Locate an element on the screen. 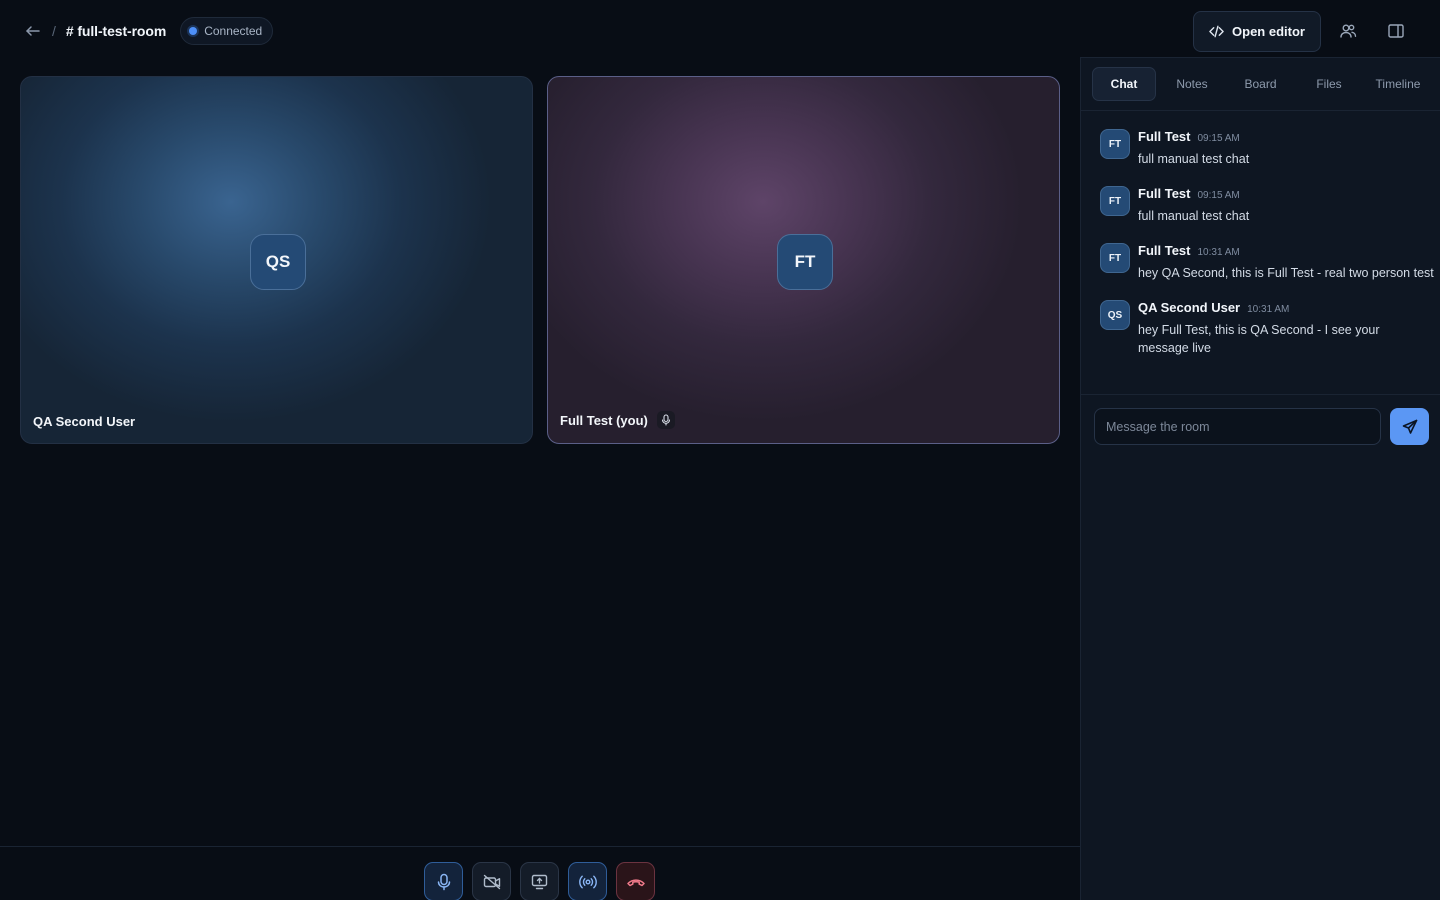 Image resolution: width=1440 pixels, height=900 pixels. message-input is located at coordinates (1237, 426).